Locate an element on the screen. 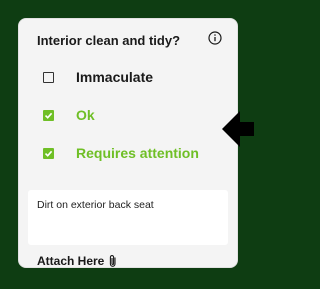 The image size is (320, 289). attach-label: Attach Here is located at coordinates (71, 261).